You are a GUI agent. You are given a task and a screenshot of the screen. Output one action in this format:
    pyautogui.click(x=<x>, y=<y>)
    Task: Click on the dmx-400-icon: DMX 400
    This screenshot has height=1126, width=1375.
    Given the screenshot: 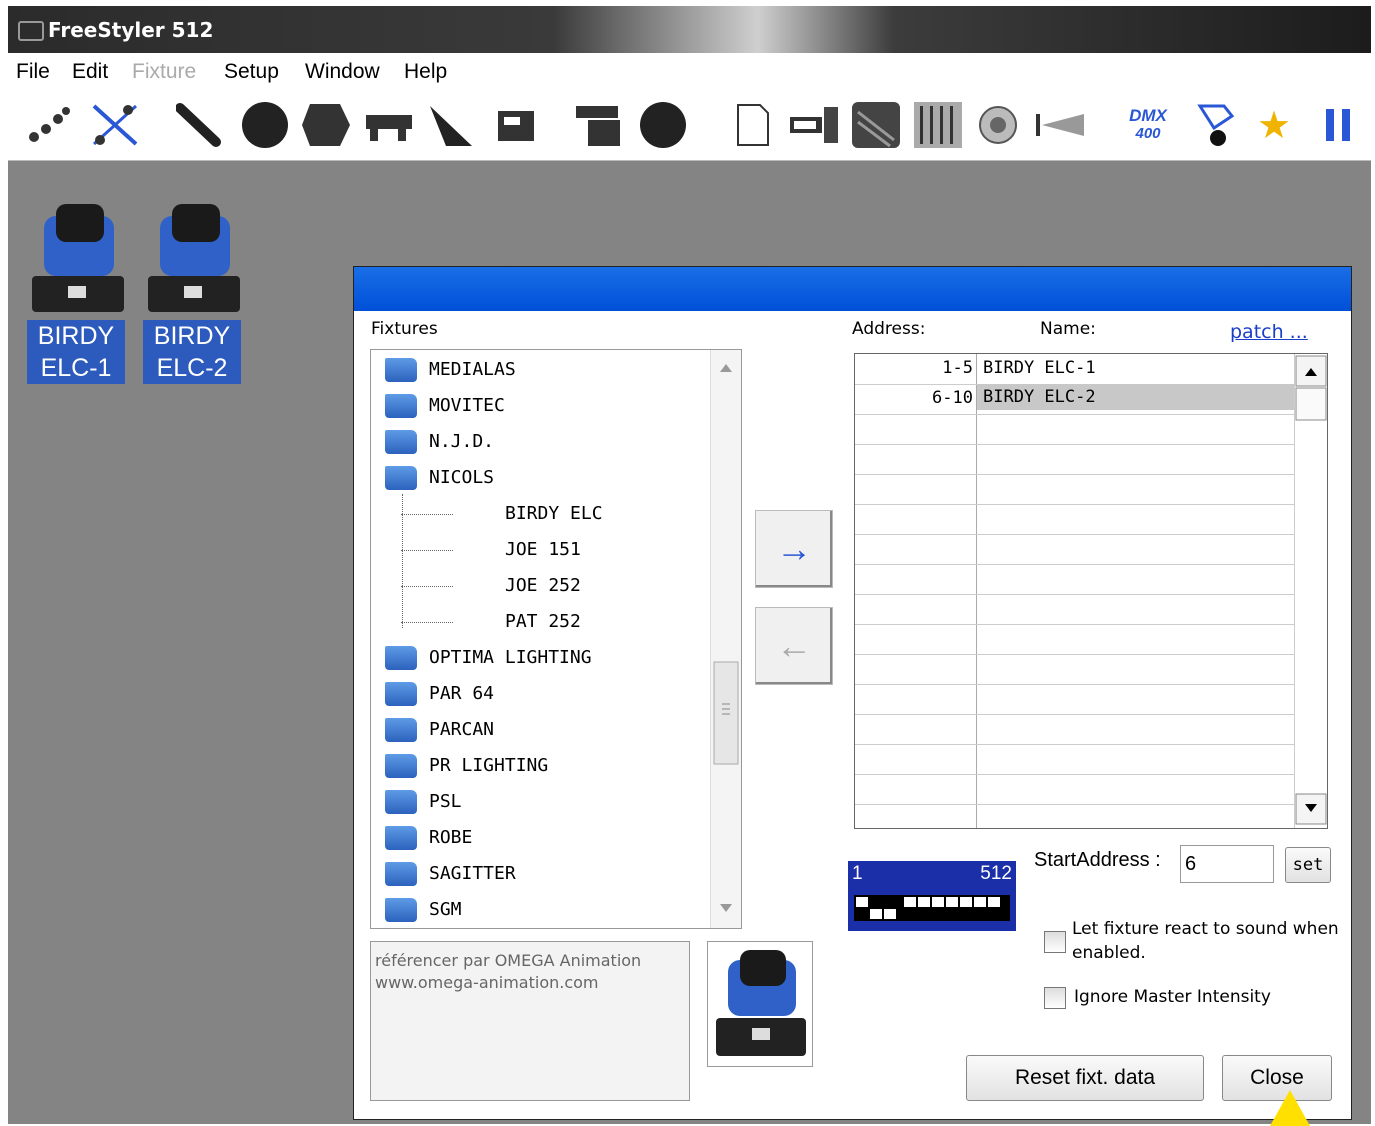 What is the action you would take?
    pyautogui.click(x=1148, y=125)
    